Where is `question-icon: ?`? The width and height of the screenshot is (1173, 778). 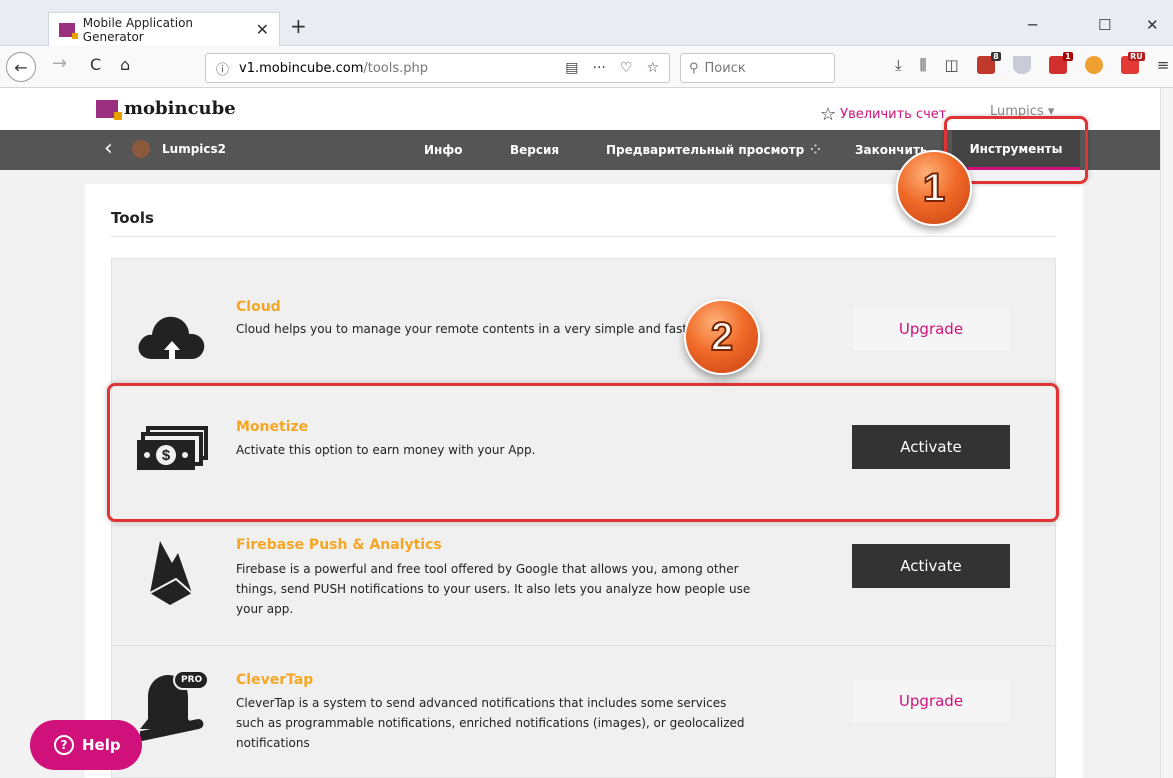
question-icon: ? is located at coordinates (64, 745).